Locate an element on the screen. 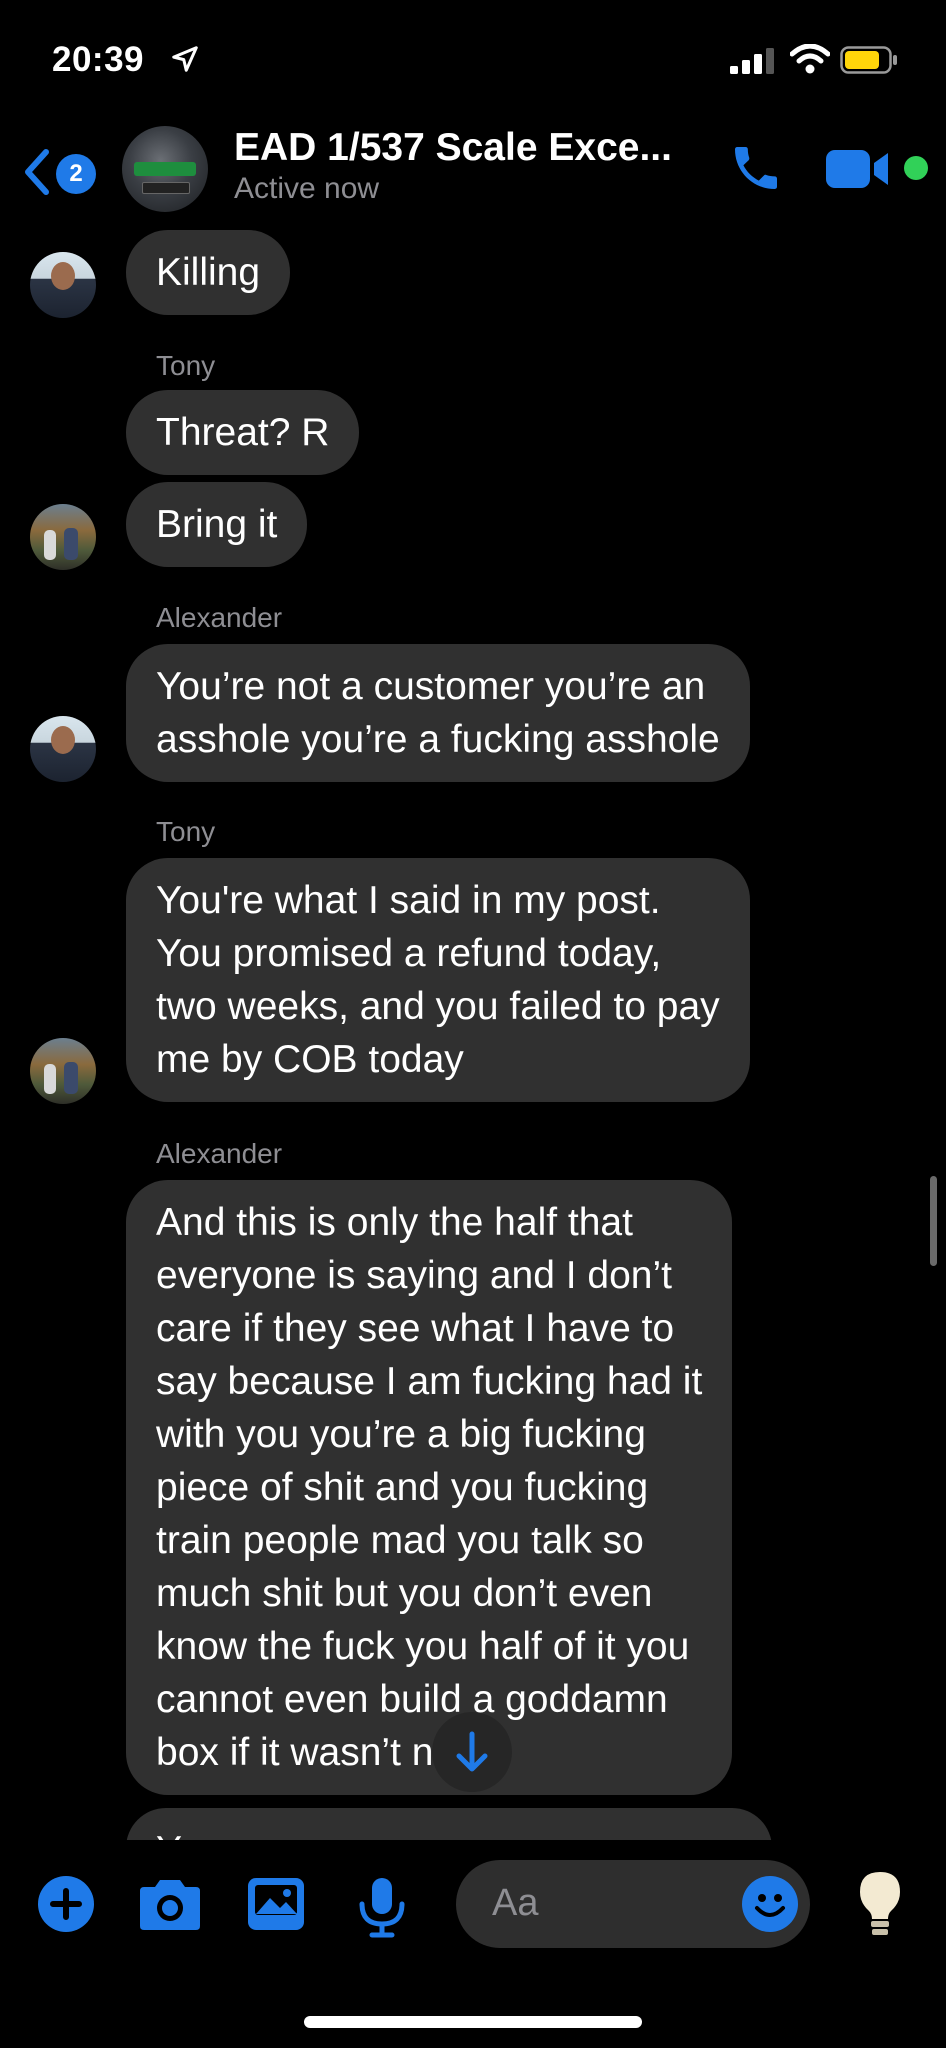 The width and height of the screenshot is (946, 2048). microphone-icon is located at coordinates (382, 1907).